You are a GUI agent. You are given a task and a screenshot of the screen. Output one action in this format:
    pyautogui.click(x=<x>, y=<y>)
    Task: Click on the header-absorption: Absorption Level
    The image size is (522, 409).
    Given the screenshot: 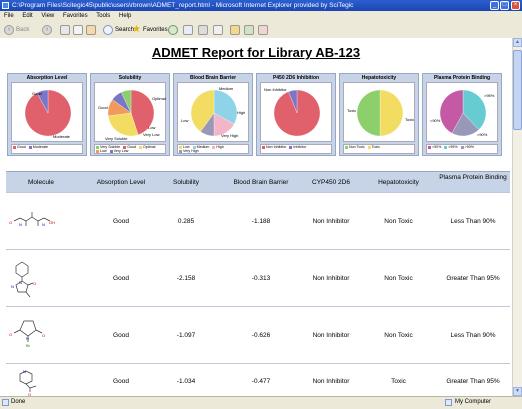 What is the action you would take?
    pyautogui.click(x=121, y=182)
    